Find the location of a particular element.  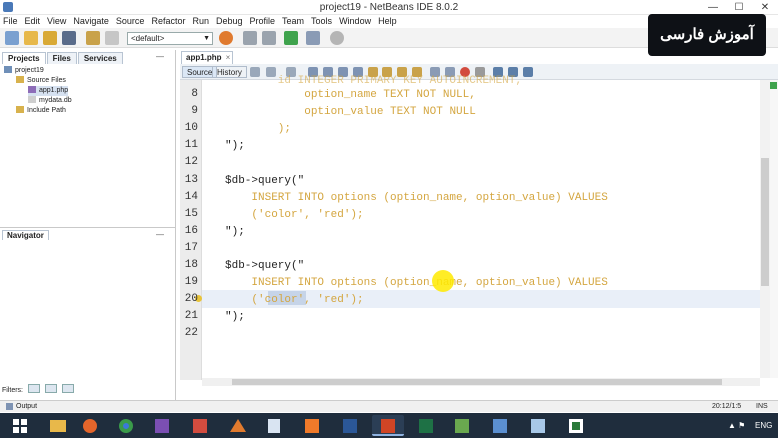

minimize-button: — is located at coordinates (713, 7).